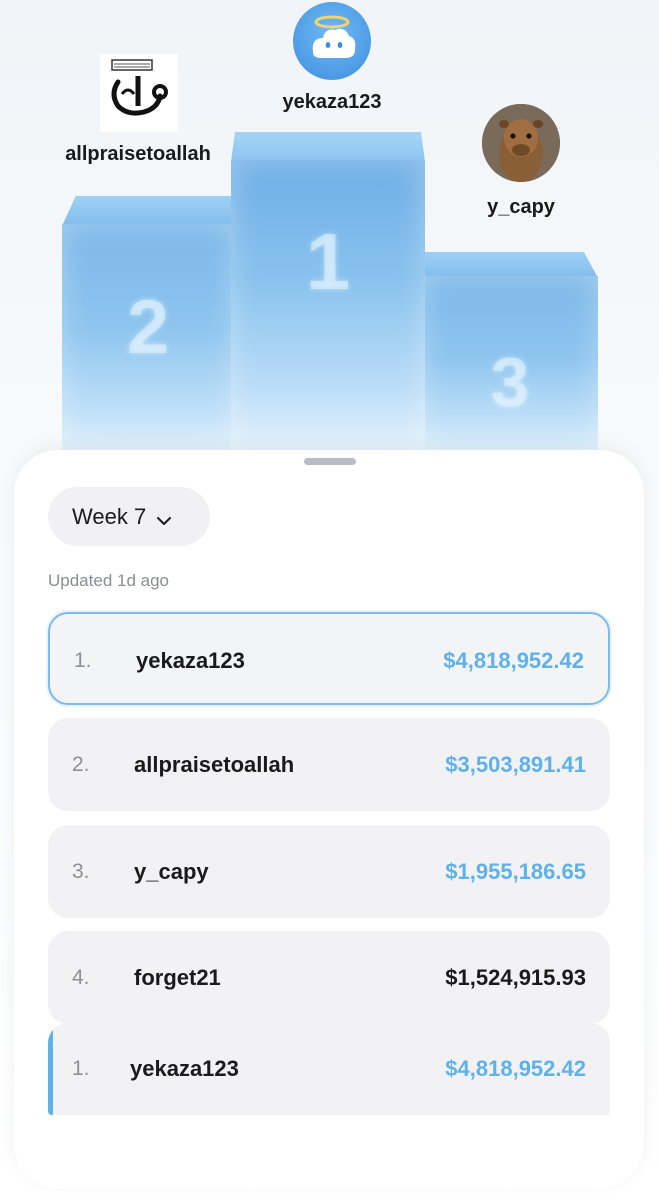 The width and height of the screenshot is (659, 1200). What do you see at coordinates (177, 977) in the screenshot?
I see `row-username: forget21` at bounding box center [177, 977].